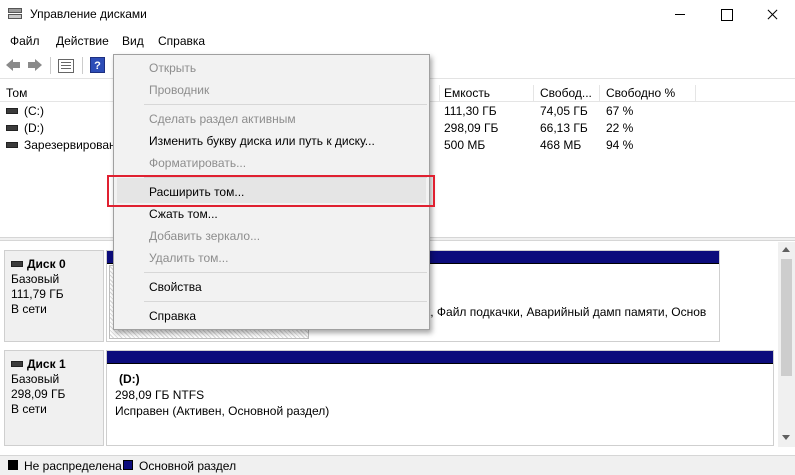 This screenshot has width=795, height=475. What do you see at coordinates (34, 111) in the screenshot?
I see `volume-name: (C:)` at bounding box center [34, 111].